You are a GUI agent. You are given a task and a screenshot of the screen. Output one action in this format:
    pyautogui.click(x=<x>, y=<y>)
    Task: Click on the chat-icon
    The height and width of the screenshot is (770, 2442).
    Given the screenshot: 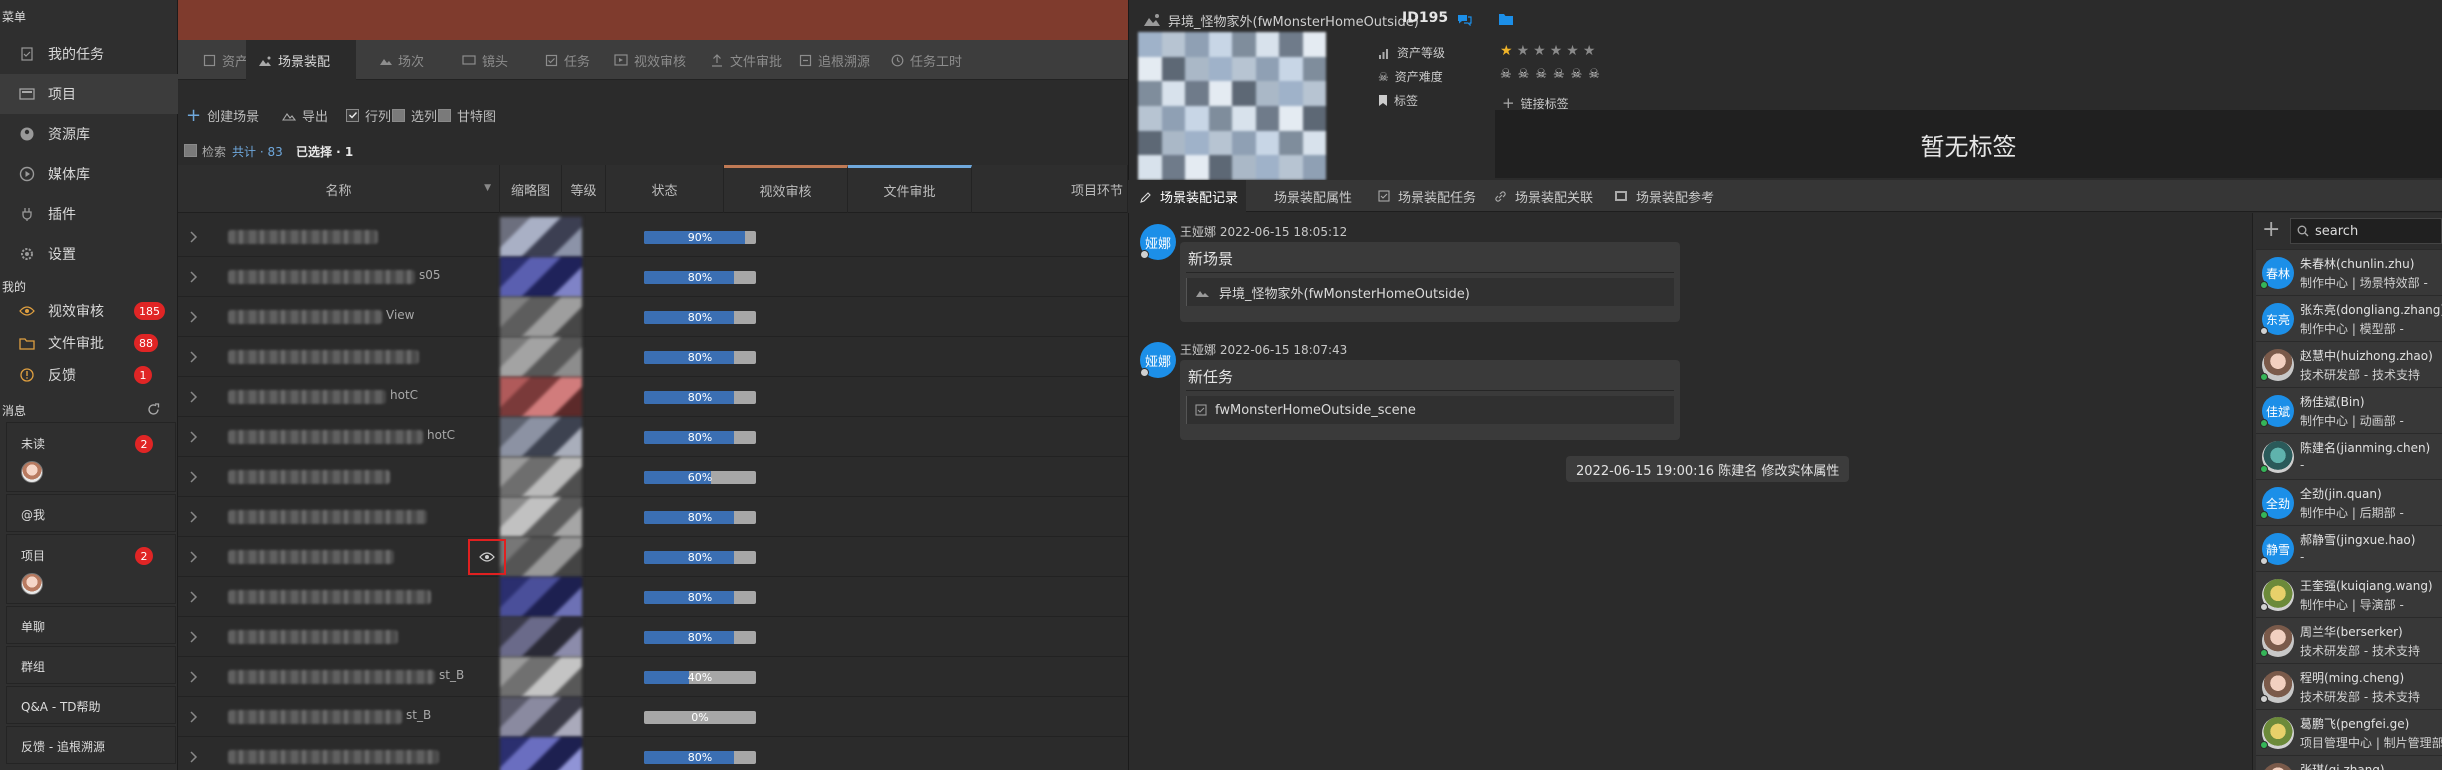 What is the action you would take?
    pyautogui.click(x=1464, y=19)
    